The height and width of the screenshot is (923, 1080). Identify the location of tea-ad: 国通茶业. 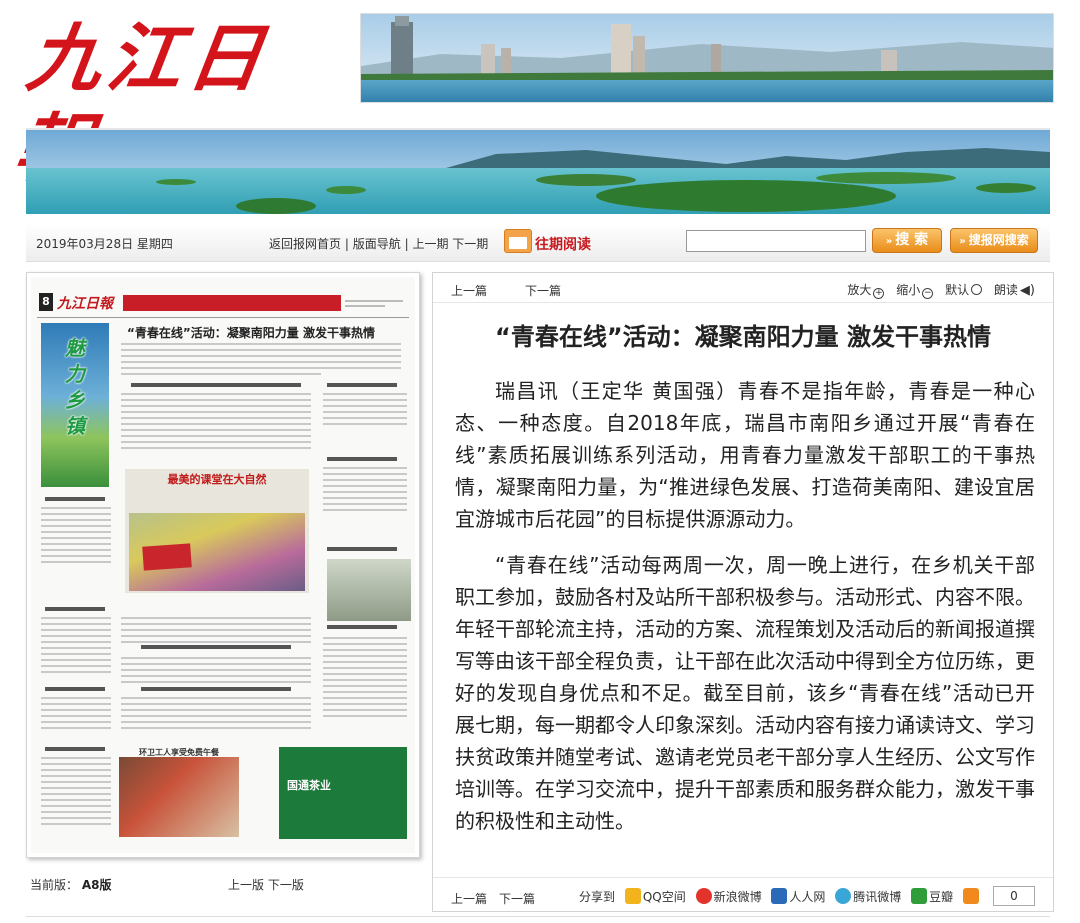
(343, 793).